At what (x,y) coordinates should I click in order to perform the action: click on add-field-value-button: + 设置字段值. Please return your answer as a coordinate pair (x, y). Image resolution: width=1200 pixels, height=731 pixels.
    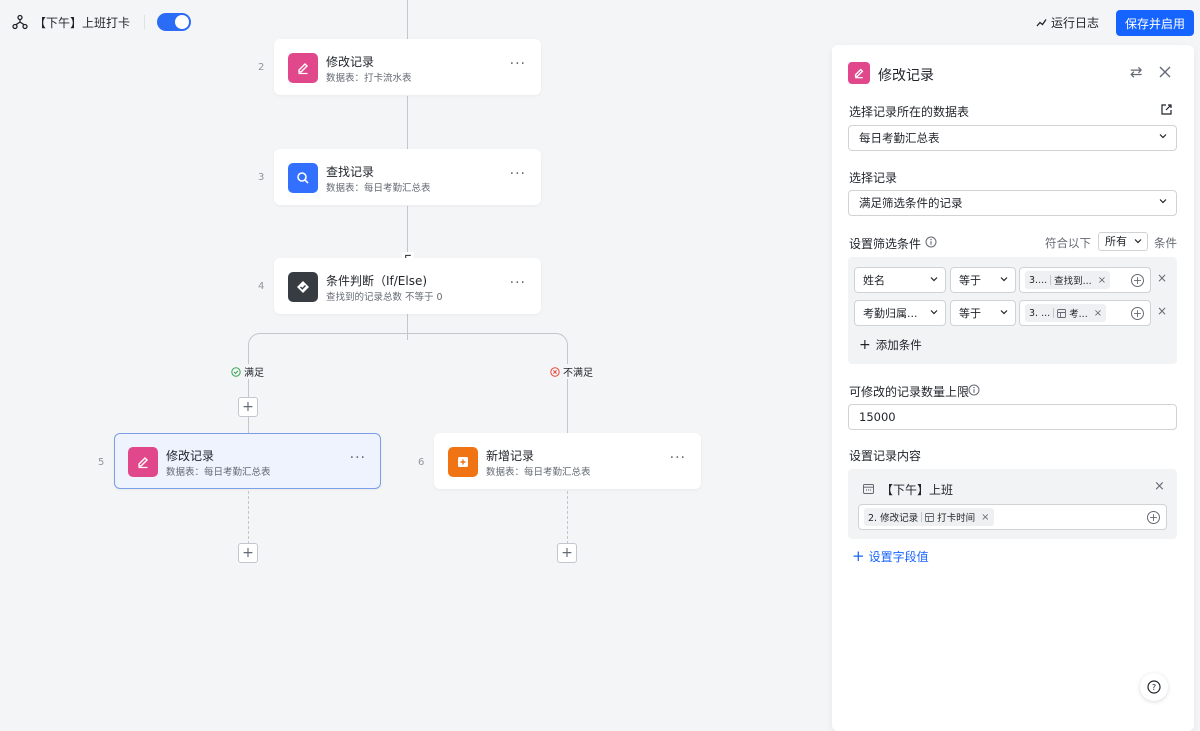
    Looking at the image, I should click on (890, 556).